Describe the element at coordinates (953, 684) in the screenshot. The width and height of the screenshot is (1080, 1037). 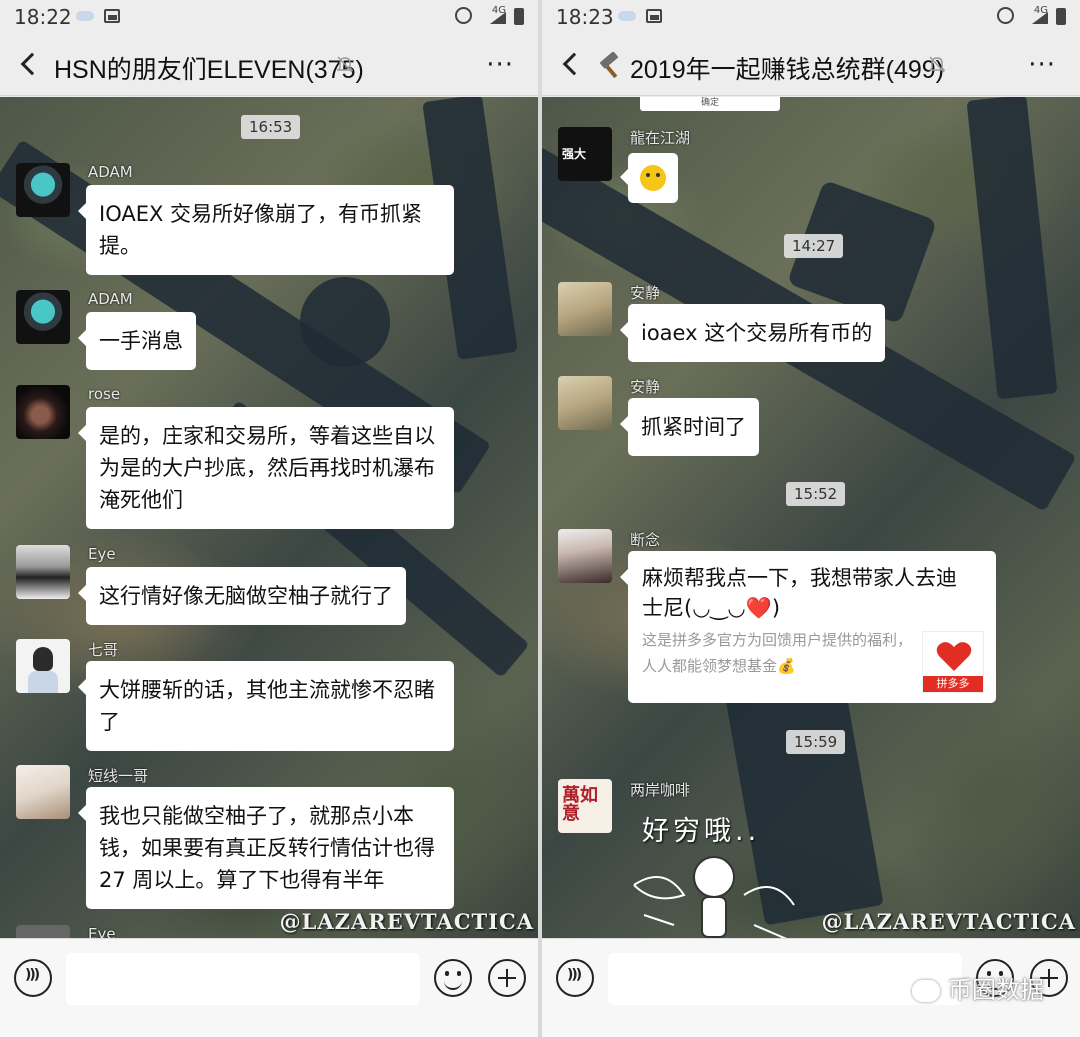
I see `card-brand: 拼多多` at that location.